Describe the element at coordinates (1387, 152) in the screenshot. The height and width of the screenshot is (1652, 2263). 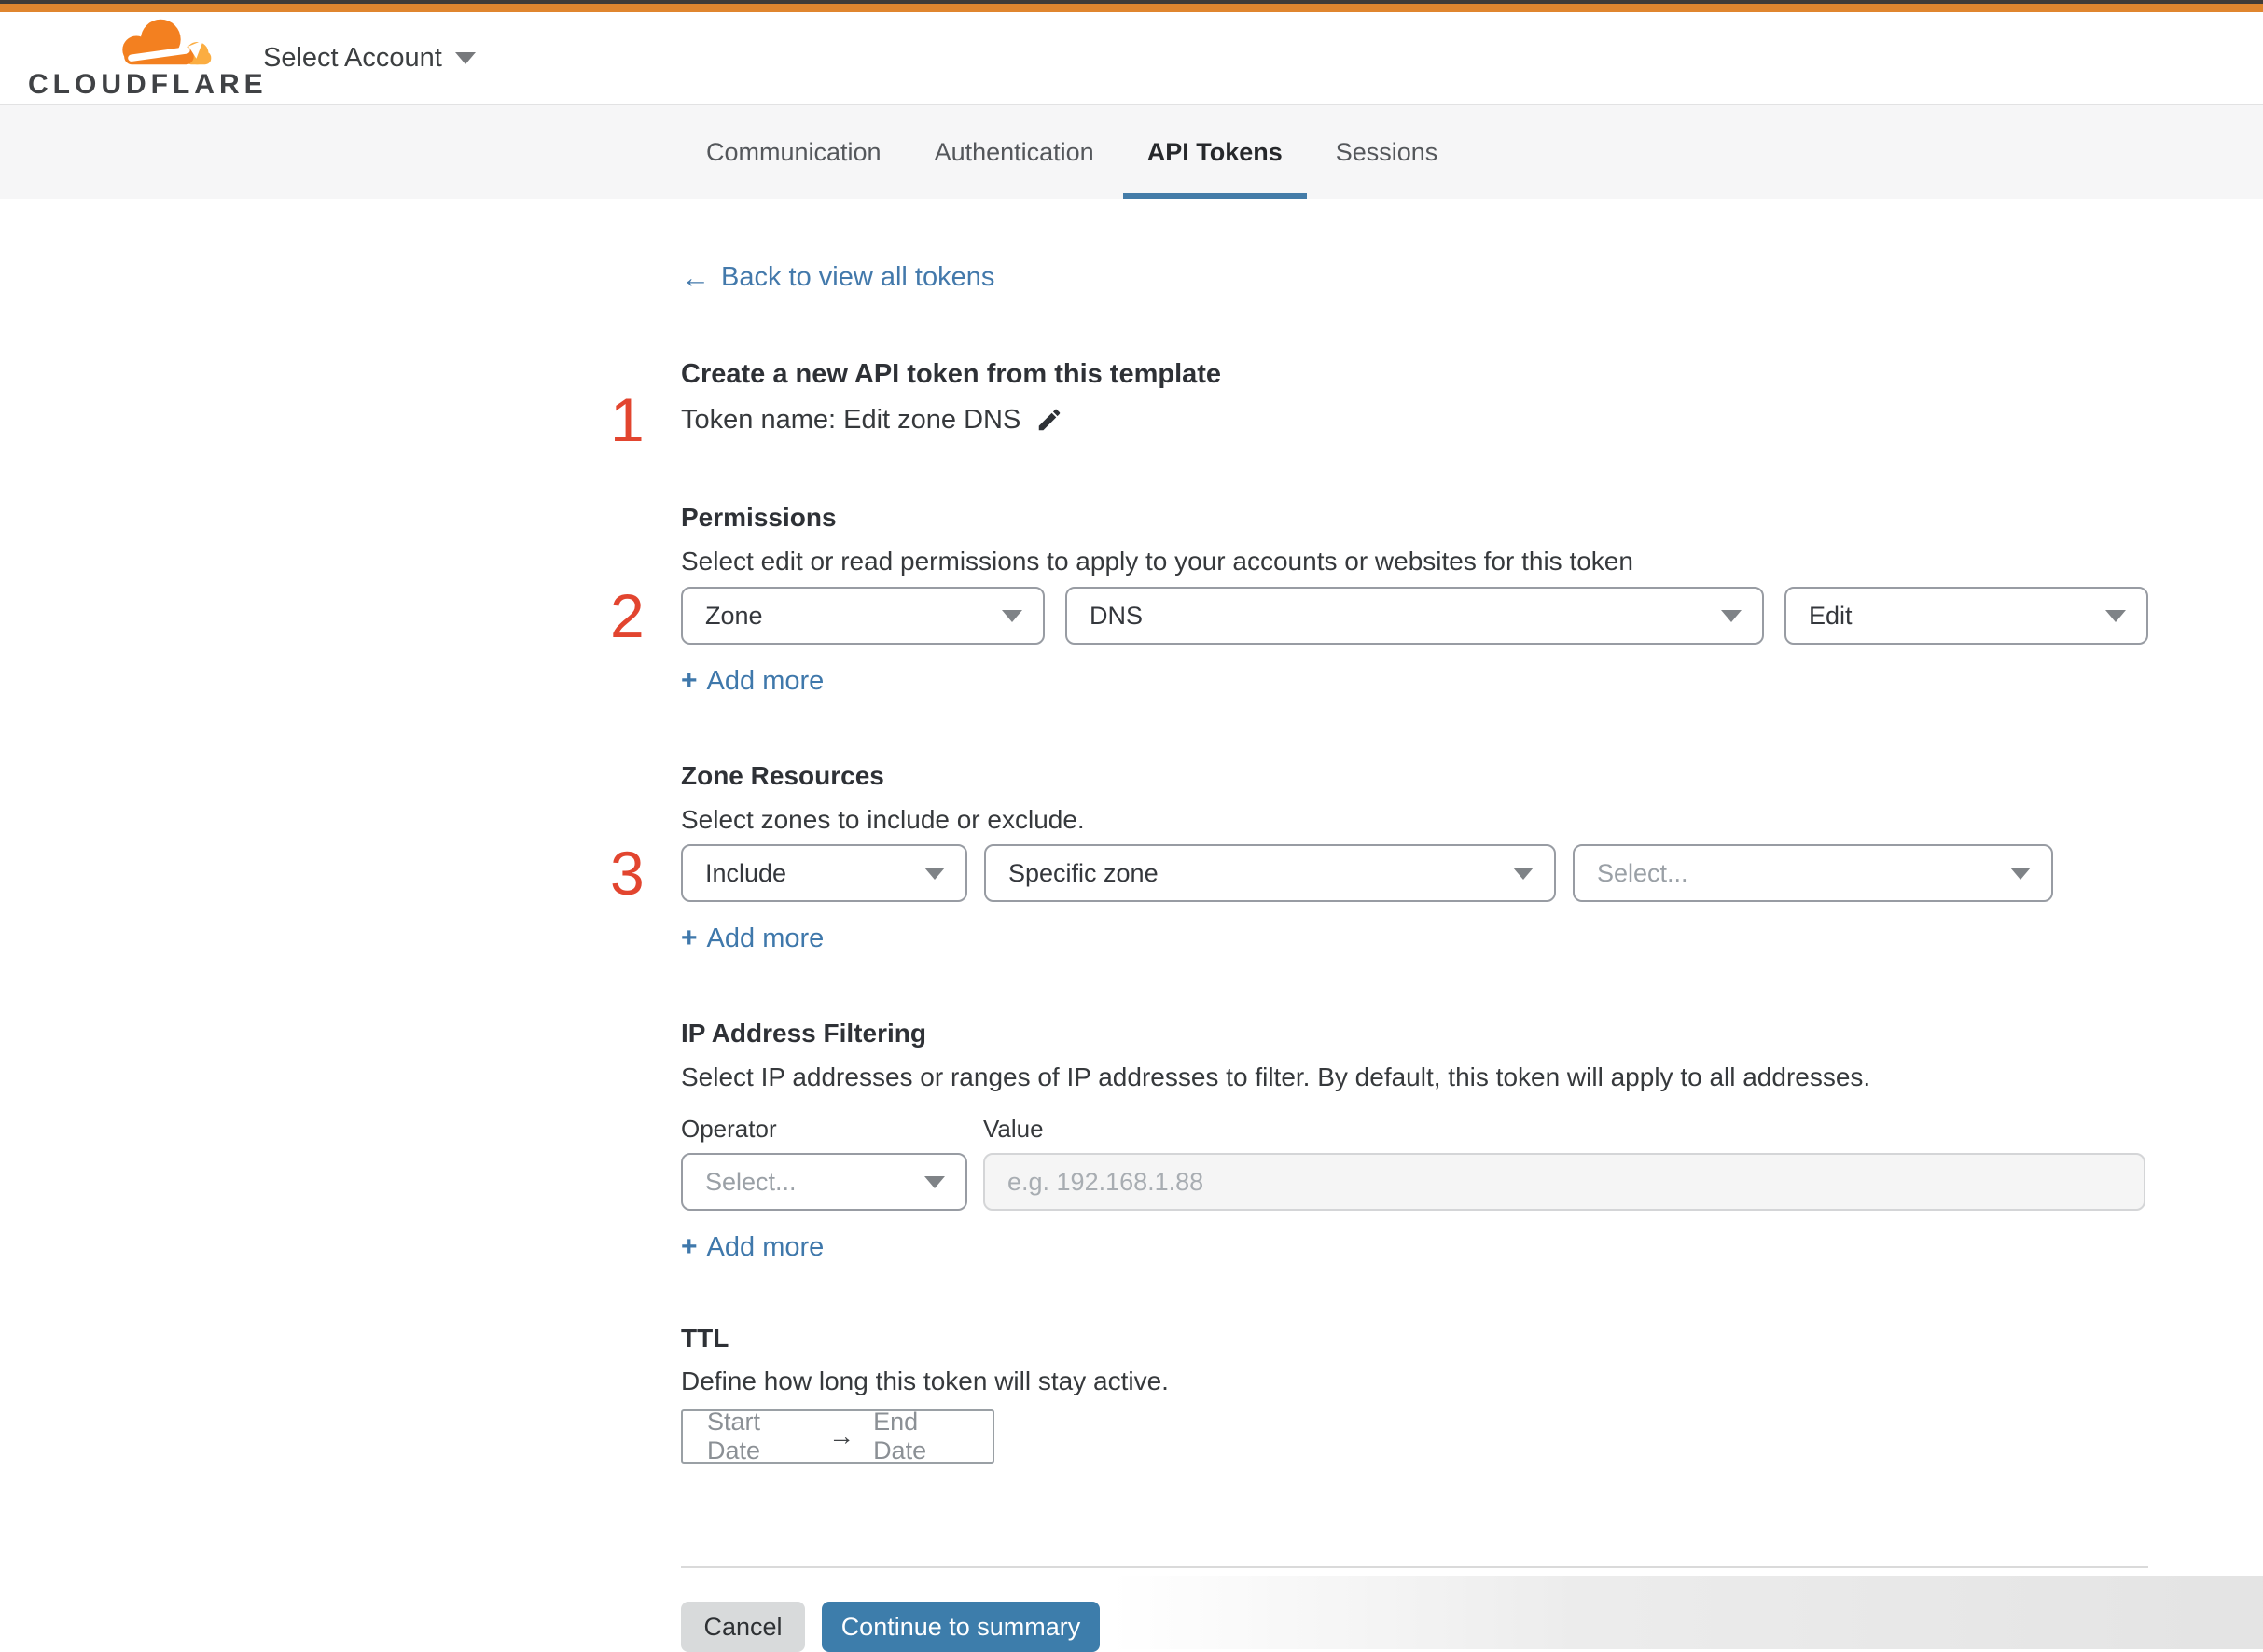
I see `tab-sessions: Sessions` at that location.